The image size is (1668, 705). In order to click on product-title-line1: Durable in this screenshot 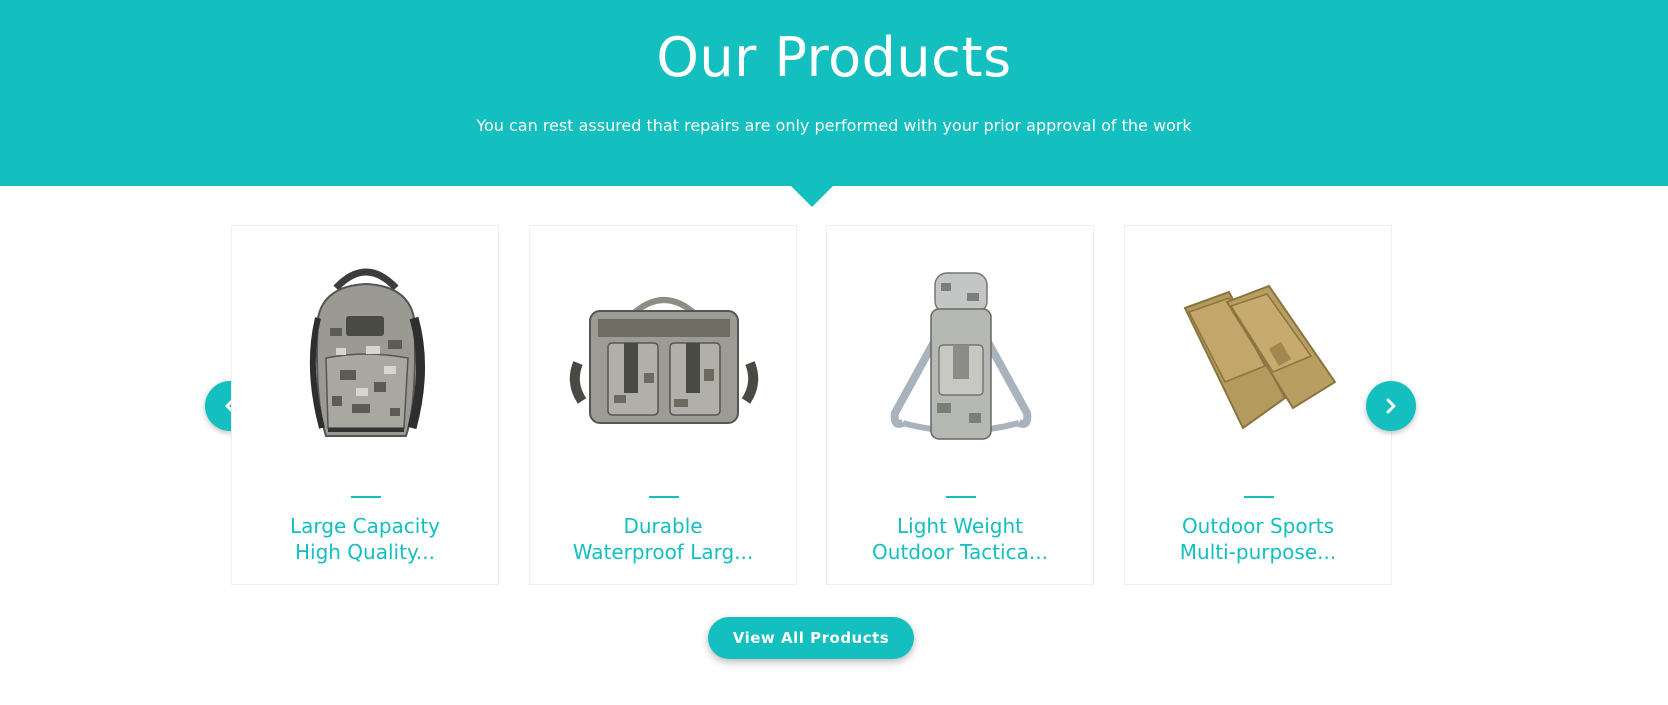, I will do `click(663, 526)`.